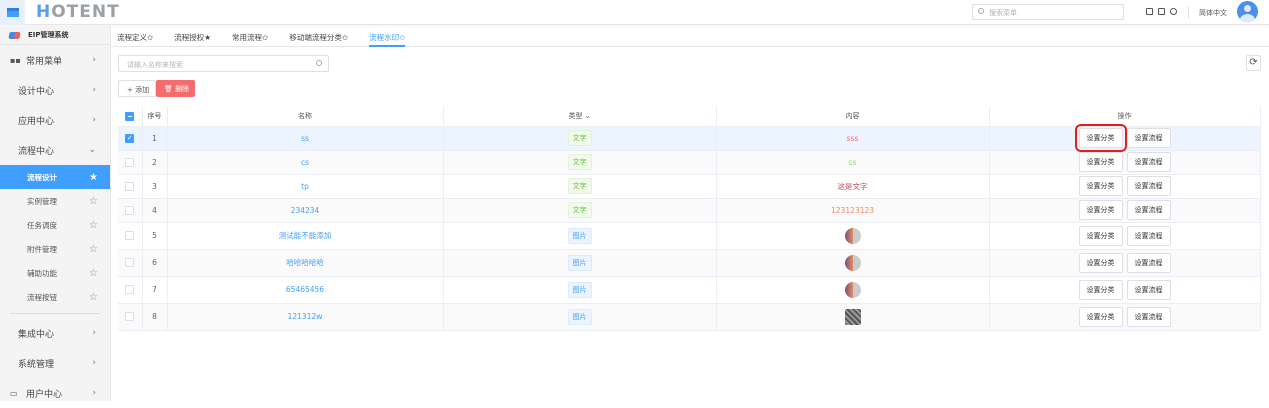  I want to click on tab-common-flows: 常用流程✩, so click(250, 36).